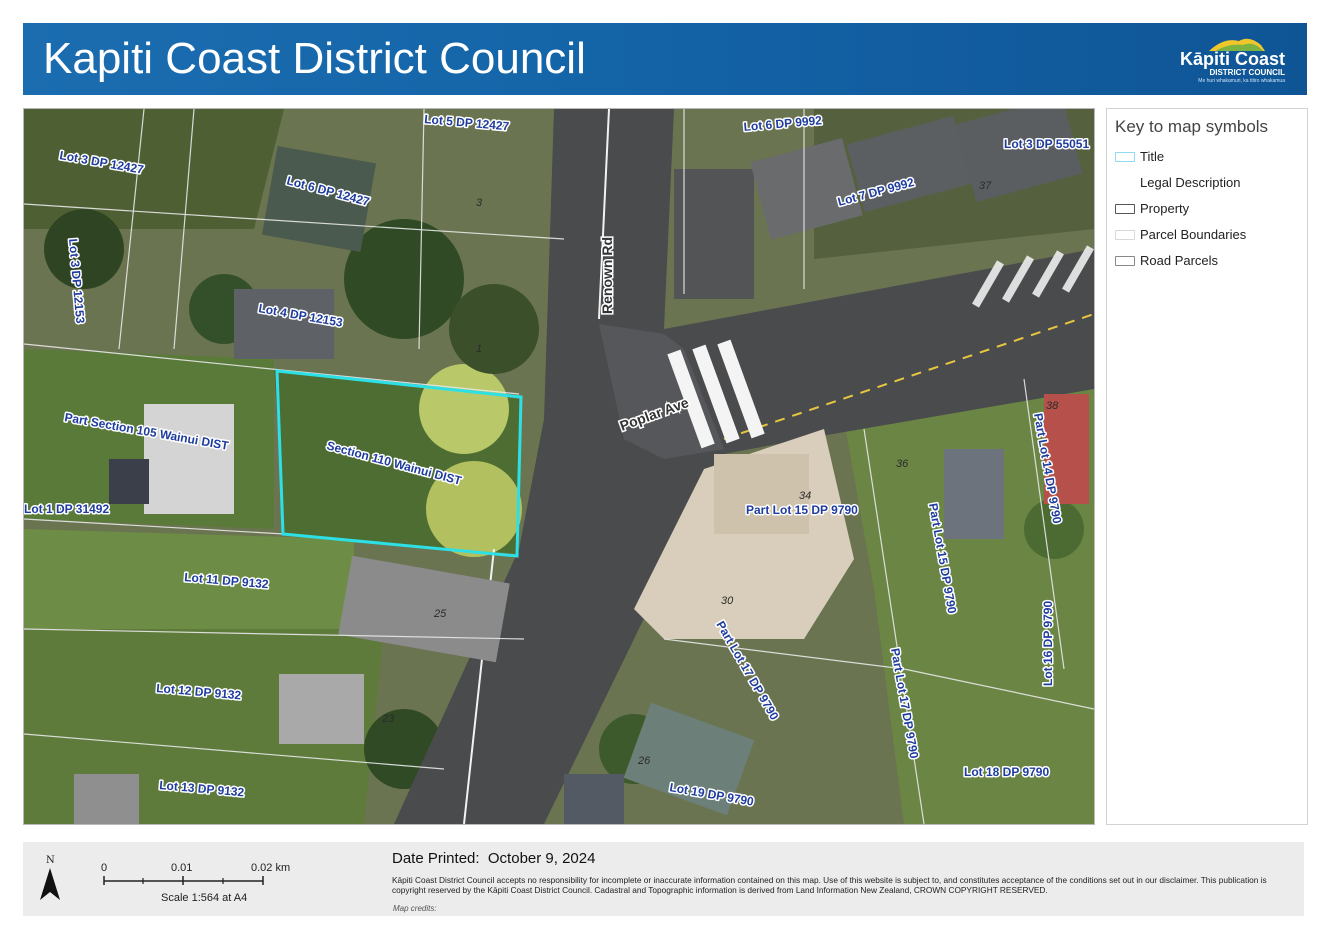  What do you see at coordinates (1210, 211) in the screenshot?
I see `legend-item-property: Property` at bounding box center [1210, 211].